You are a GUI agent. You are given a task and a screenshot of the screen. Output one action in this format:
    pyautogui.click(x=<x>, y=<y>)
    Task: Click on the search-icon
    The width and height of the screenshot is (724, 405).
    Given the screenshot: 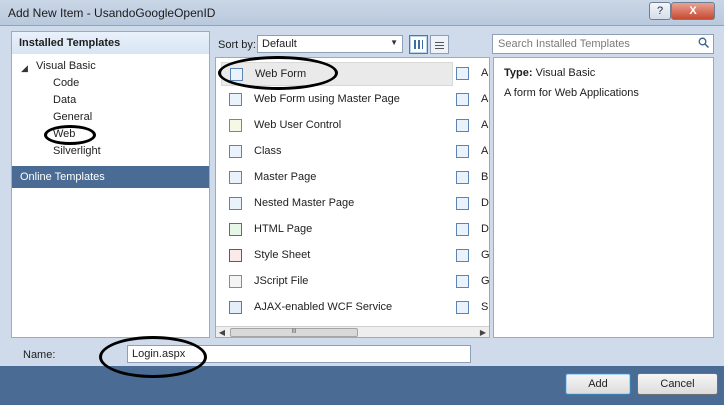 What is the action you would take?
    pyautogui.click(x=703, y=42)
    